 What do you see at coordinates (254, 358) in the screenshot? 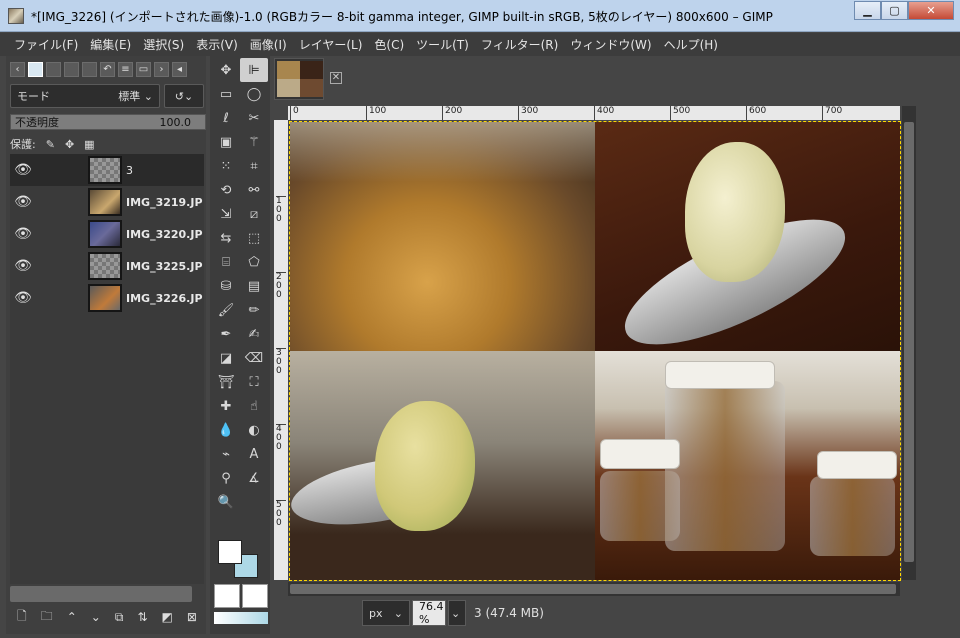
I see `eraser-icon: ⌫` at bounding box center [254, 358].